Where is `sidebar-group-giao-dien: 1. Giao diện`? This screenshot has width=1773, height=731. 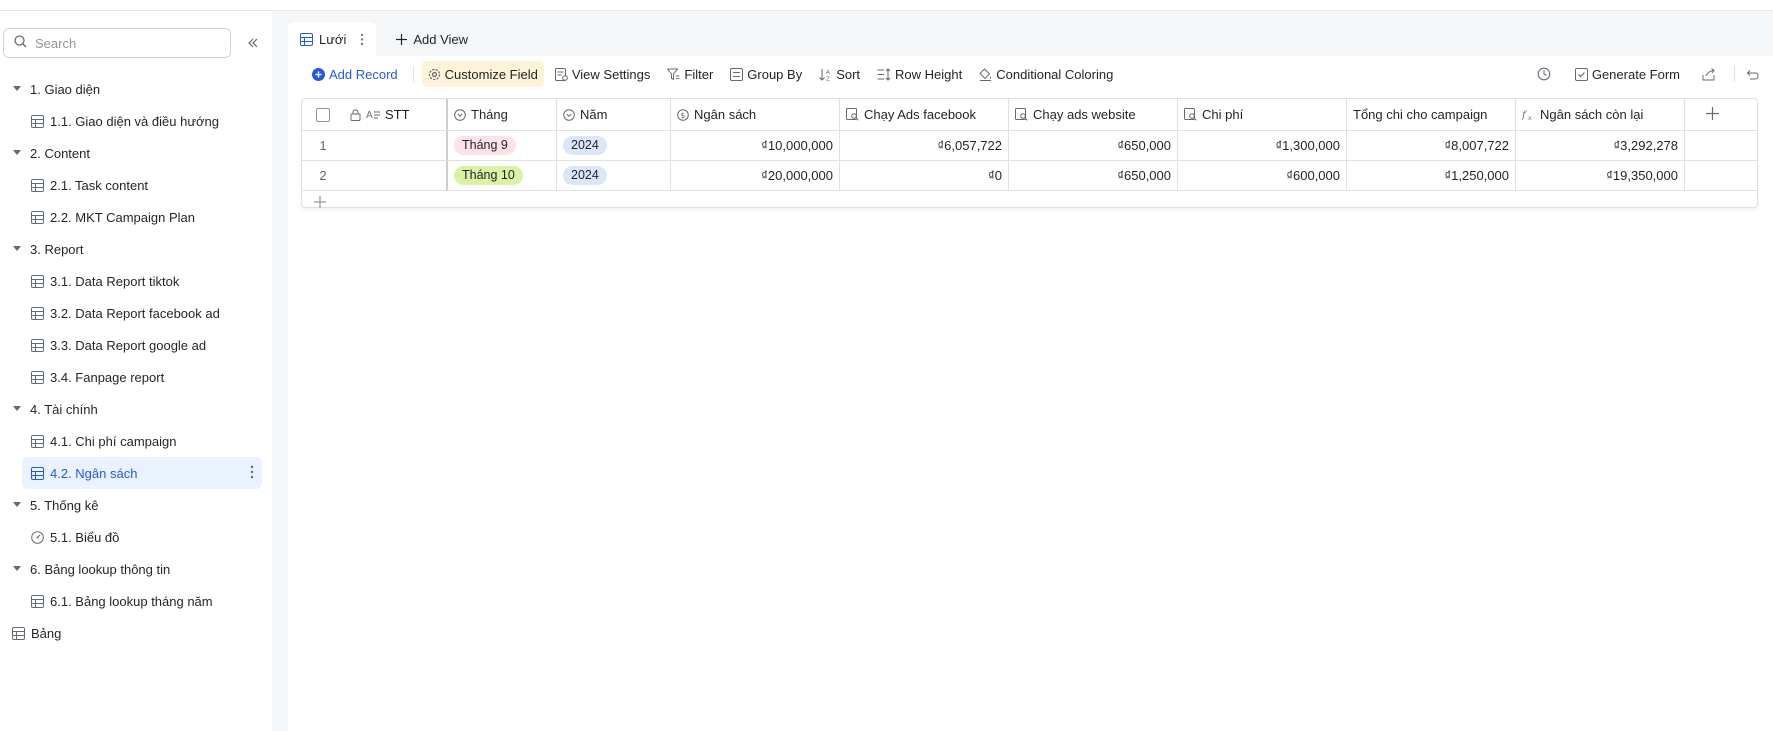
sidebar-group-giao-dien: 1. Giao diện is located at coordinates (136, 89).